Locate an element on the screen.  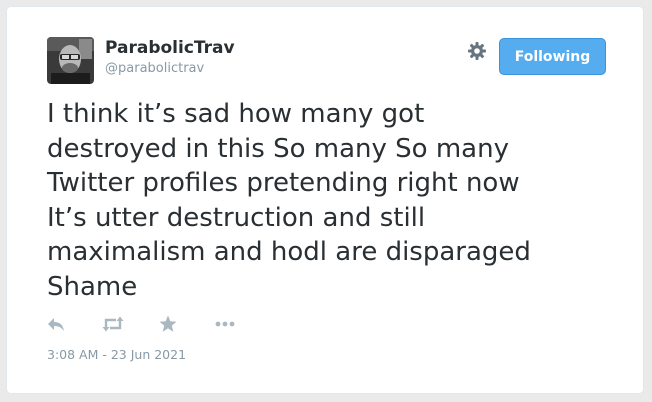
avatar is located at coordinates (70, 60).